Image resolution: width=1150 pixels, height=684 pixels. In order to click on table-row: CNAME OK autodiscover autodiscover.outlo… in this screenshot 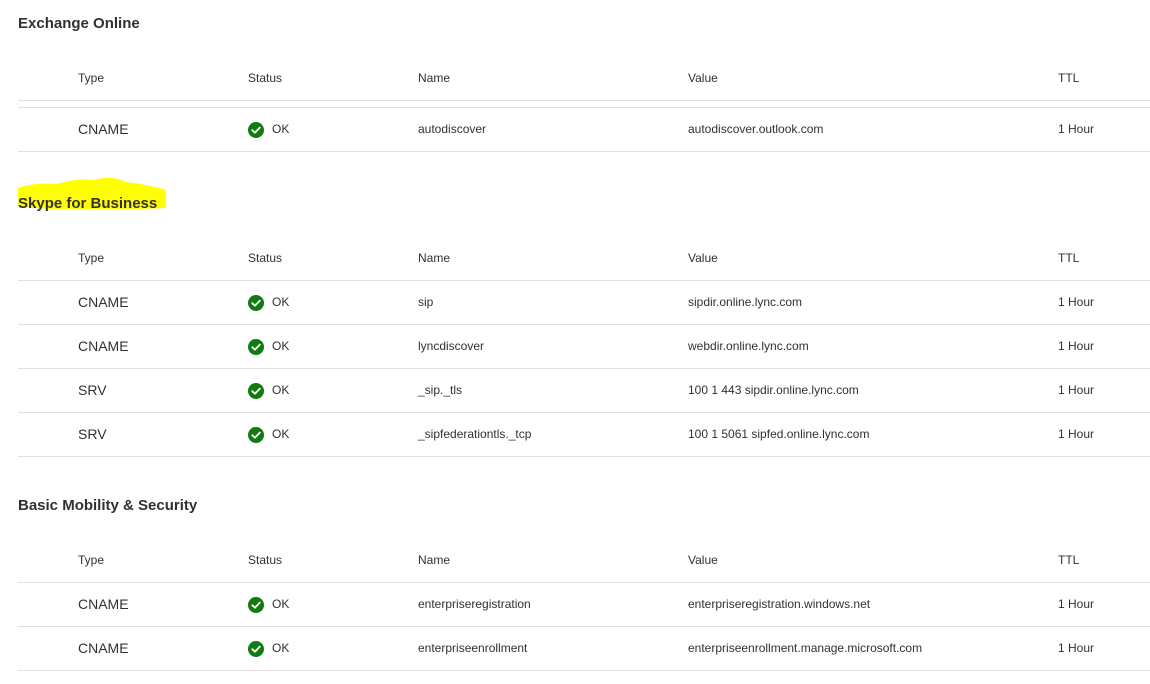, I will do `click(584, 130)`.